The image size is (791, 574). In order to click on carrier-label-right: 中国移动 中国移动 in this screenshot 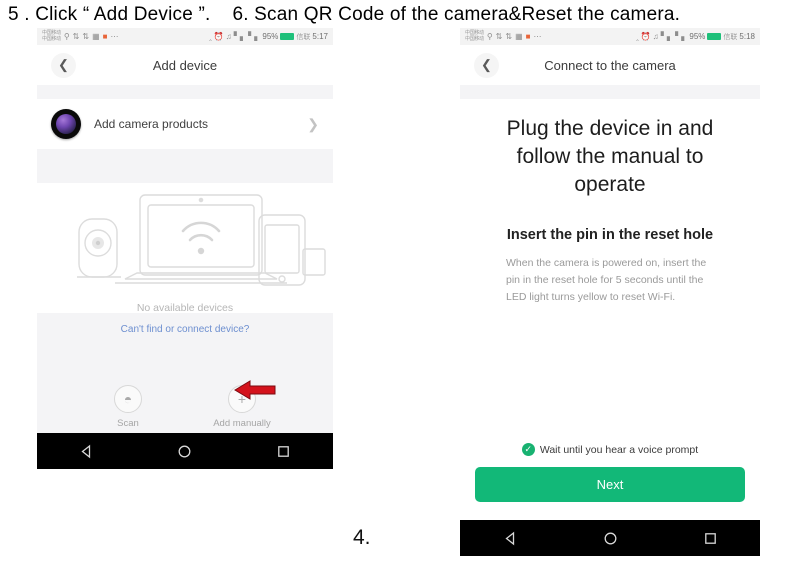, I will do `click(474, 36)`.